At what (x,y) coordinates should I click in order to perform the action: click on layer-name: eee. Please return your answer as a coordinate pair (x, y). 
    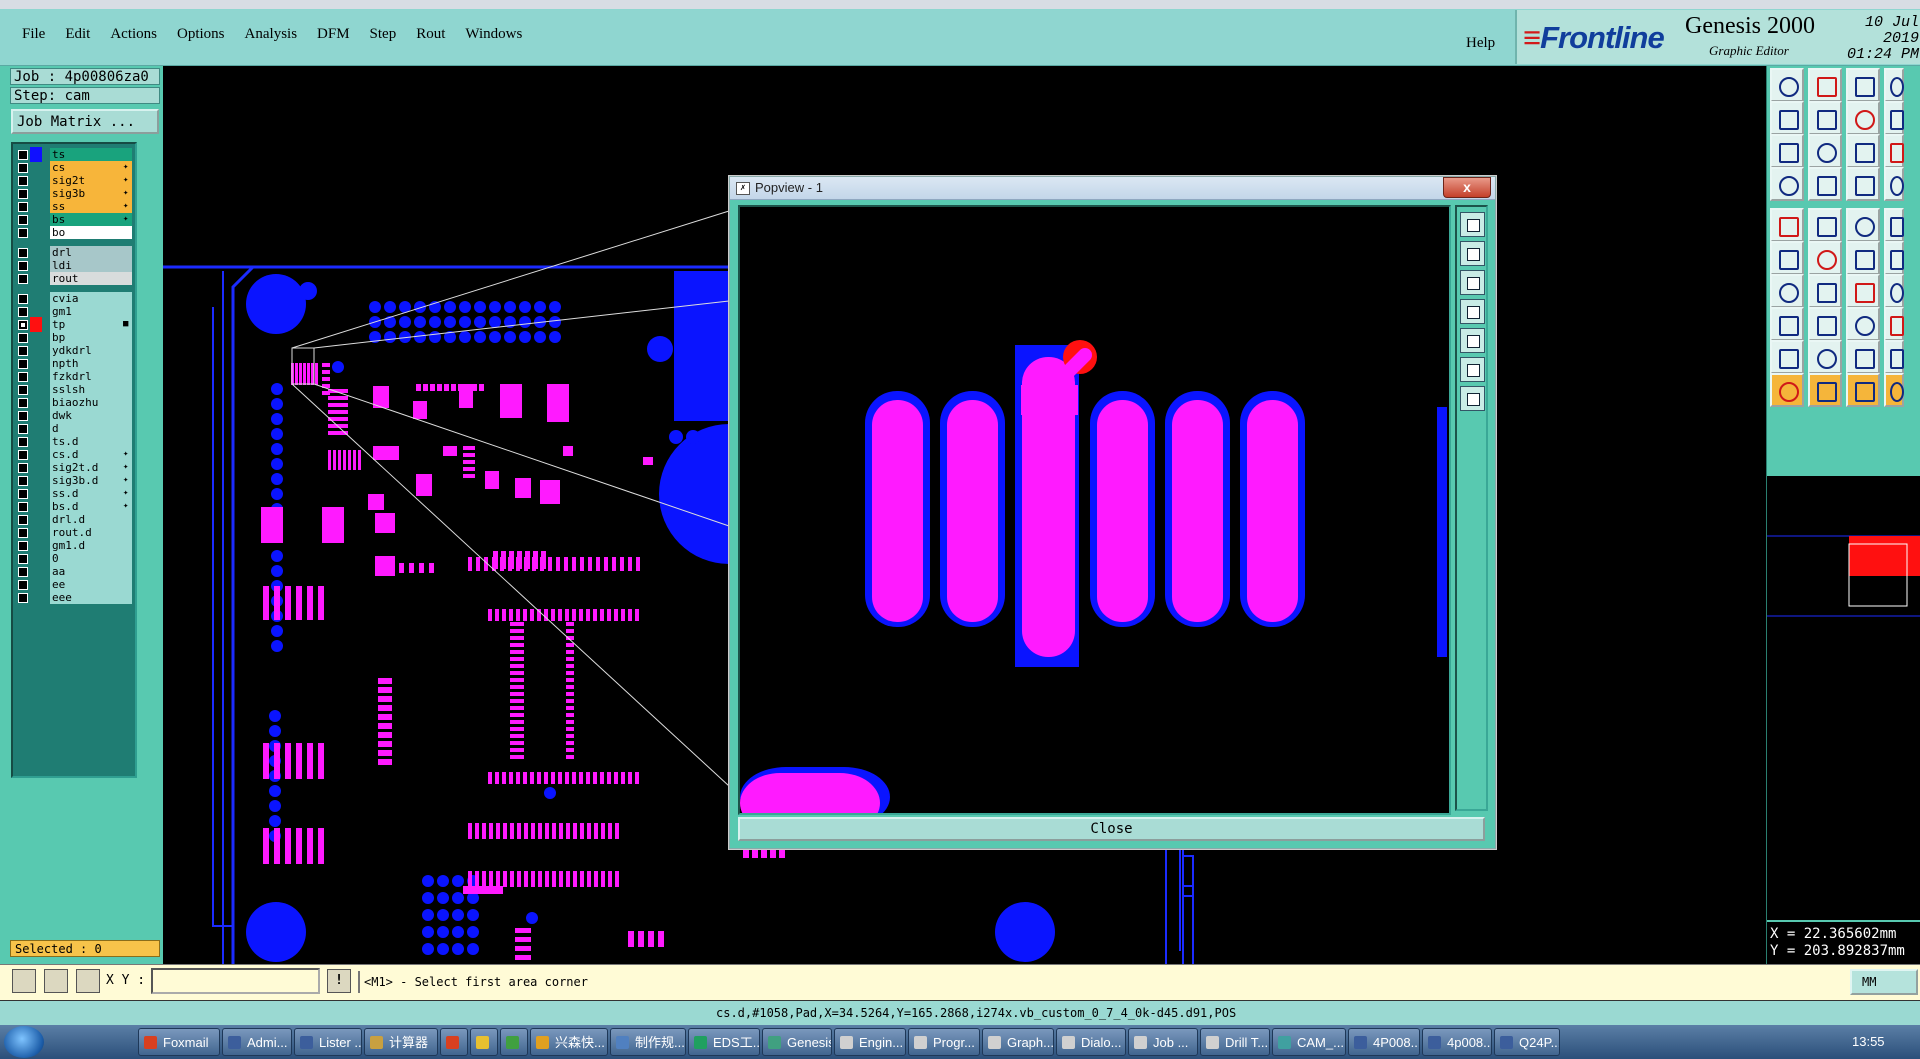
    Looking at the image, I should click on (91, 597).